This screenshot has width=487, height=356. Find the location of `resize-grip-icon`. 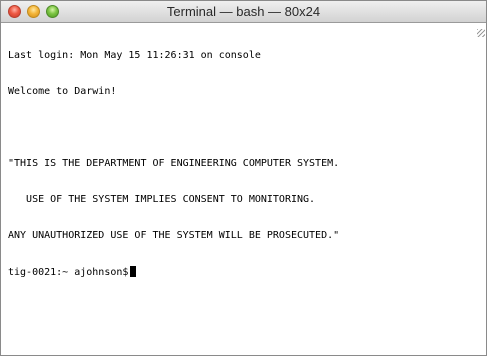

resize-grip-icon is located at coordinates (481, 33).